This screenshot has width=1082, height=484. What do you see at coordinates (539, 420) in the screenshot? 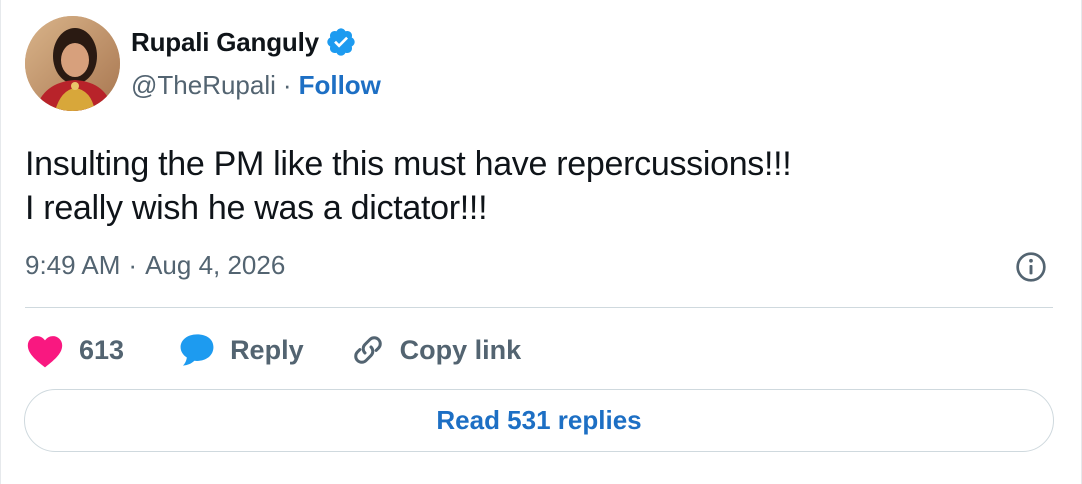
I see `read-replies-button: Read 531 replies` at bounding box center [539, 420].